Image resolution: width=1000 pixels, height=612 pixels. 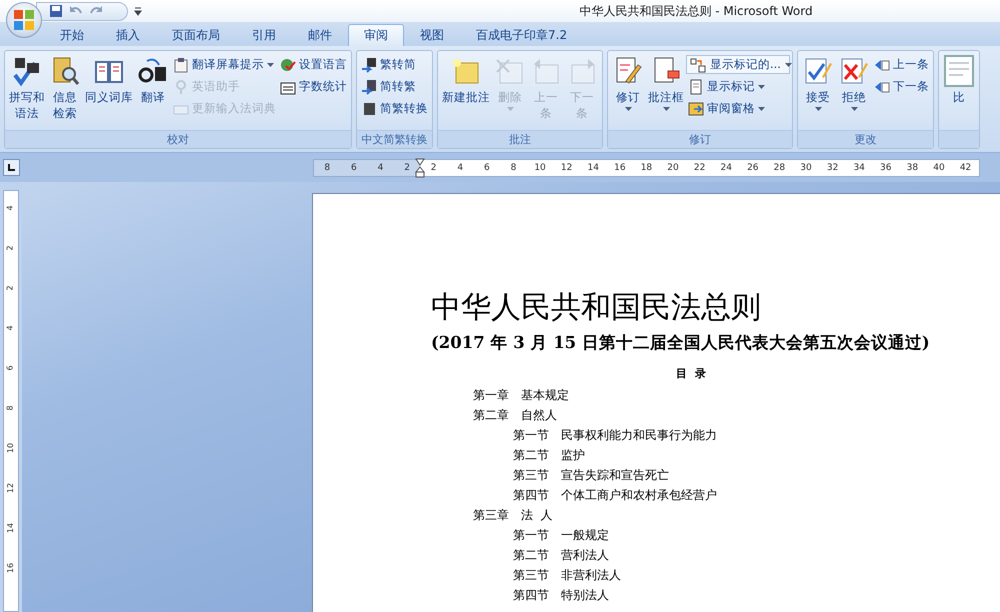 What do you see at coordinates (420, 168) in the screenshot?
I see `indent-marker-icon` at bounding box center [420, 168].